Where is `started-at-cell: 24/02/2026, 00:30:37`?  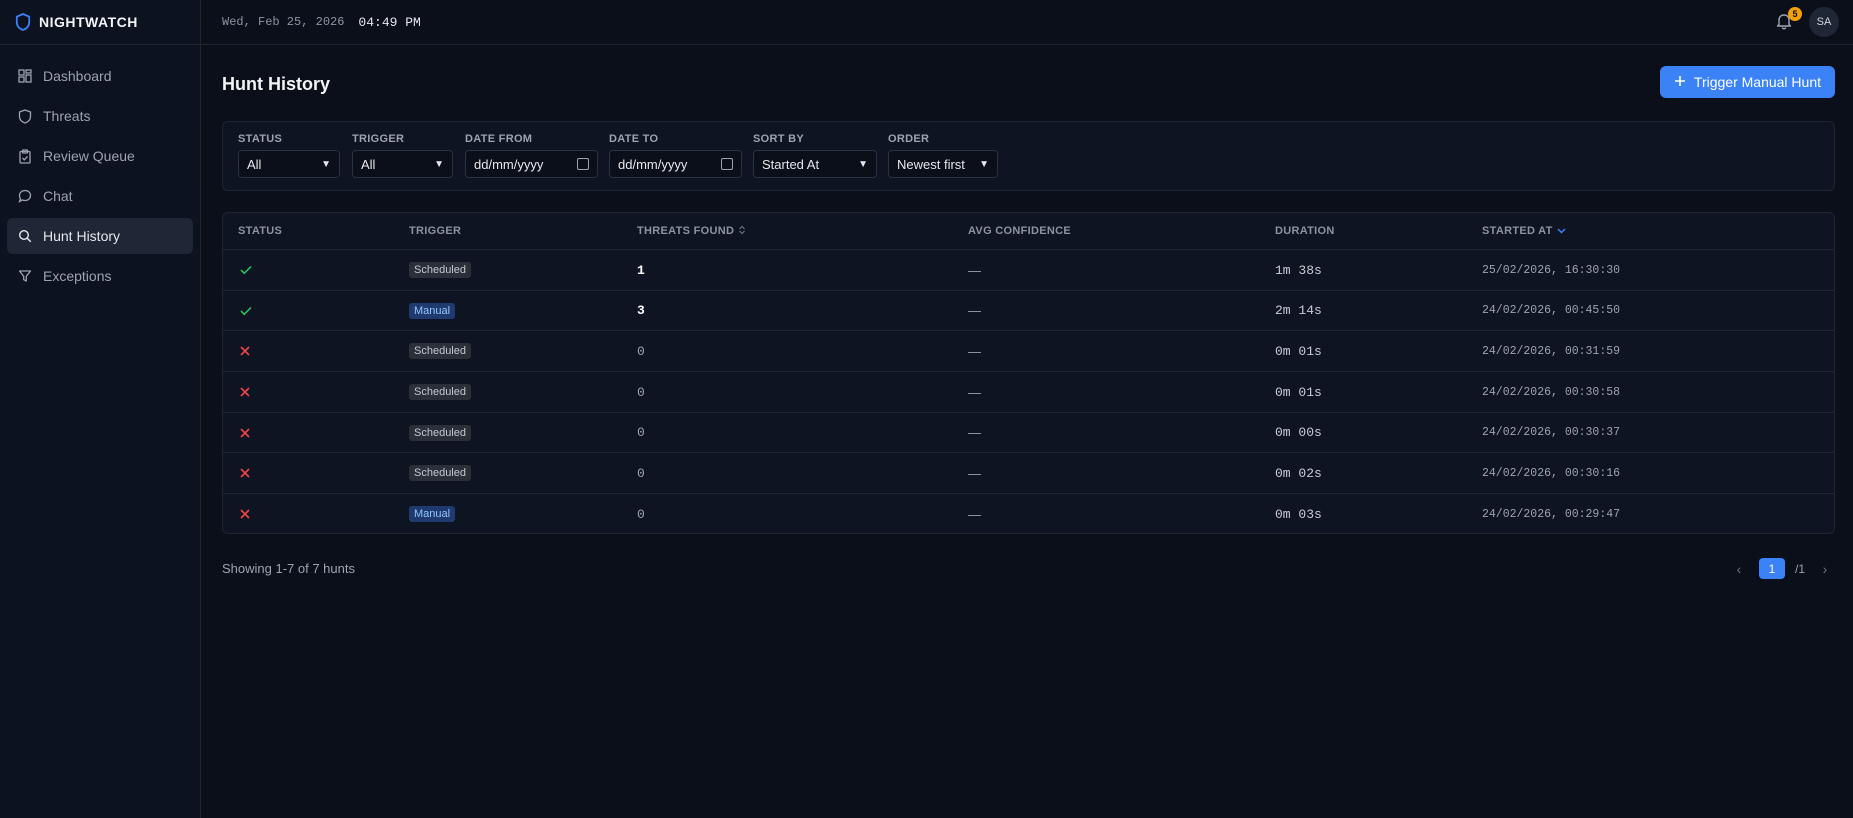 started-at-cell: 24/02/2026, 00:30:37 is located at coordinates (1551, 433).